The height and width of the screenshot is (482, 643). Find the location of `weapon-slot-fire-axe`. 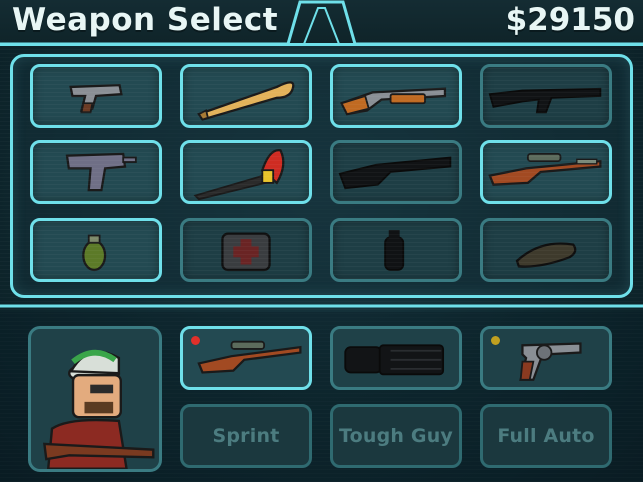

weapon-slot-fire-axe is located at coordinates (246, 172).